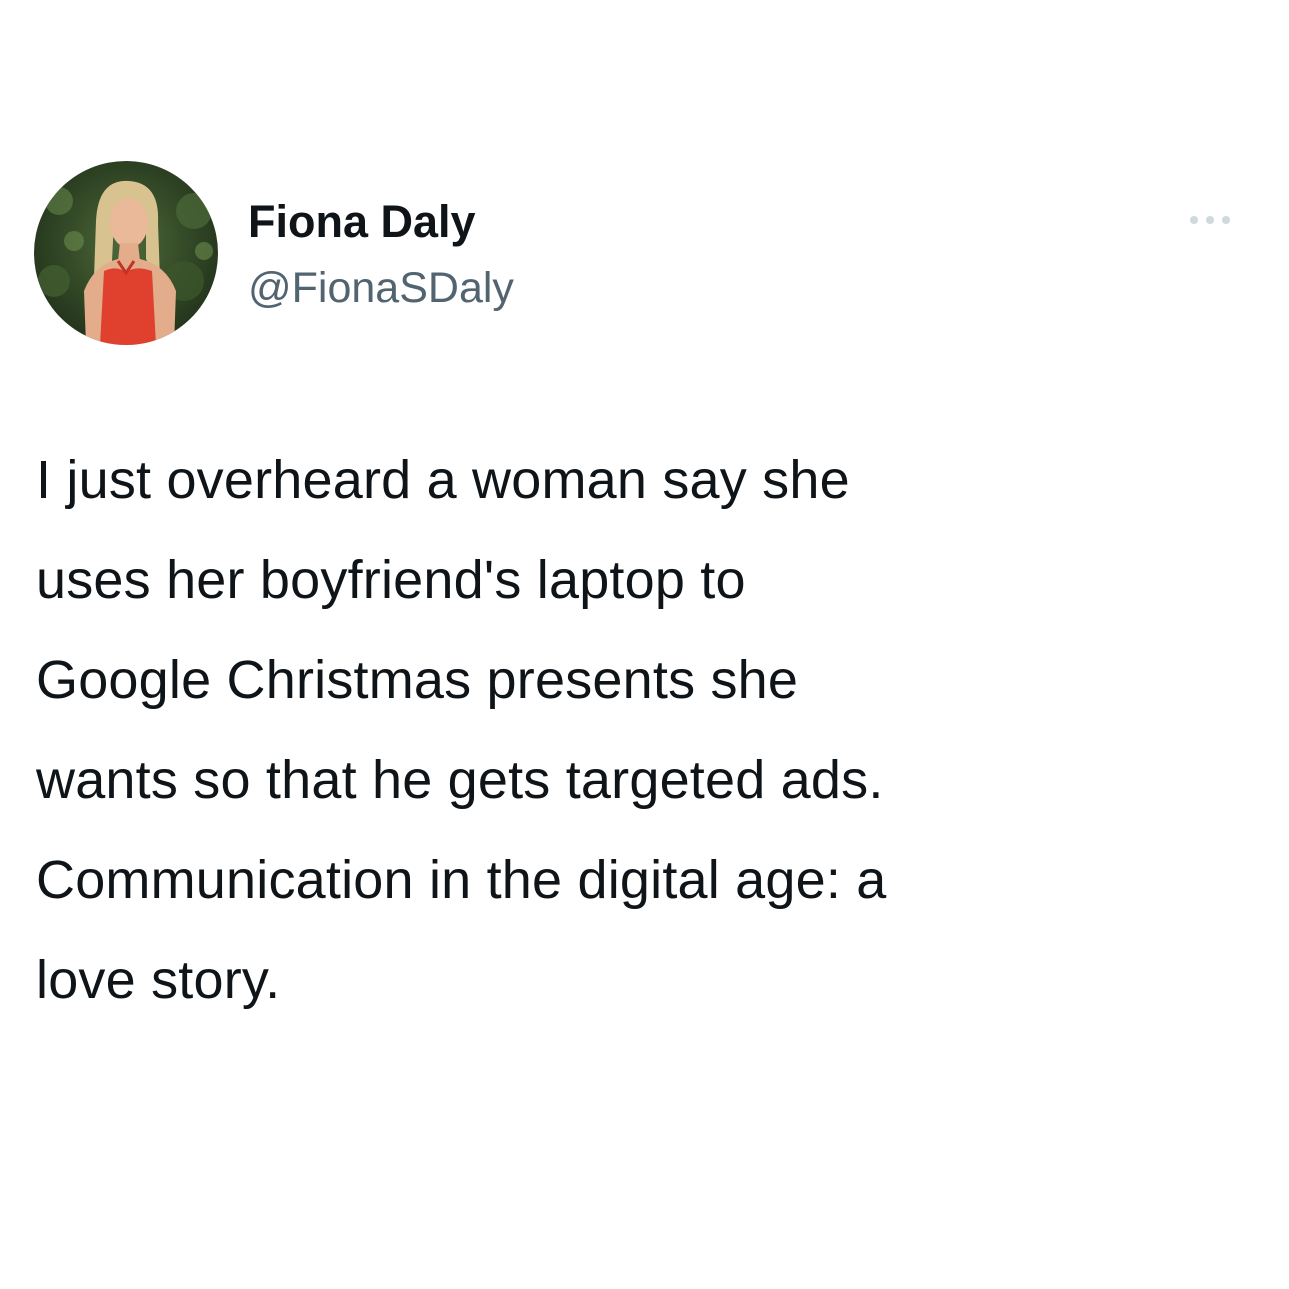 This screenshot has width=1289, height=1289. I want to click on author-handle: @FionaSDaly, so click(381, 288).